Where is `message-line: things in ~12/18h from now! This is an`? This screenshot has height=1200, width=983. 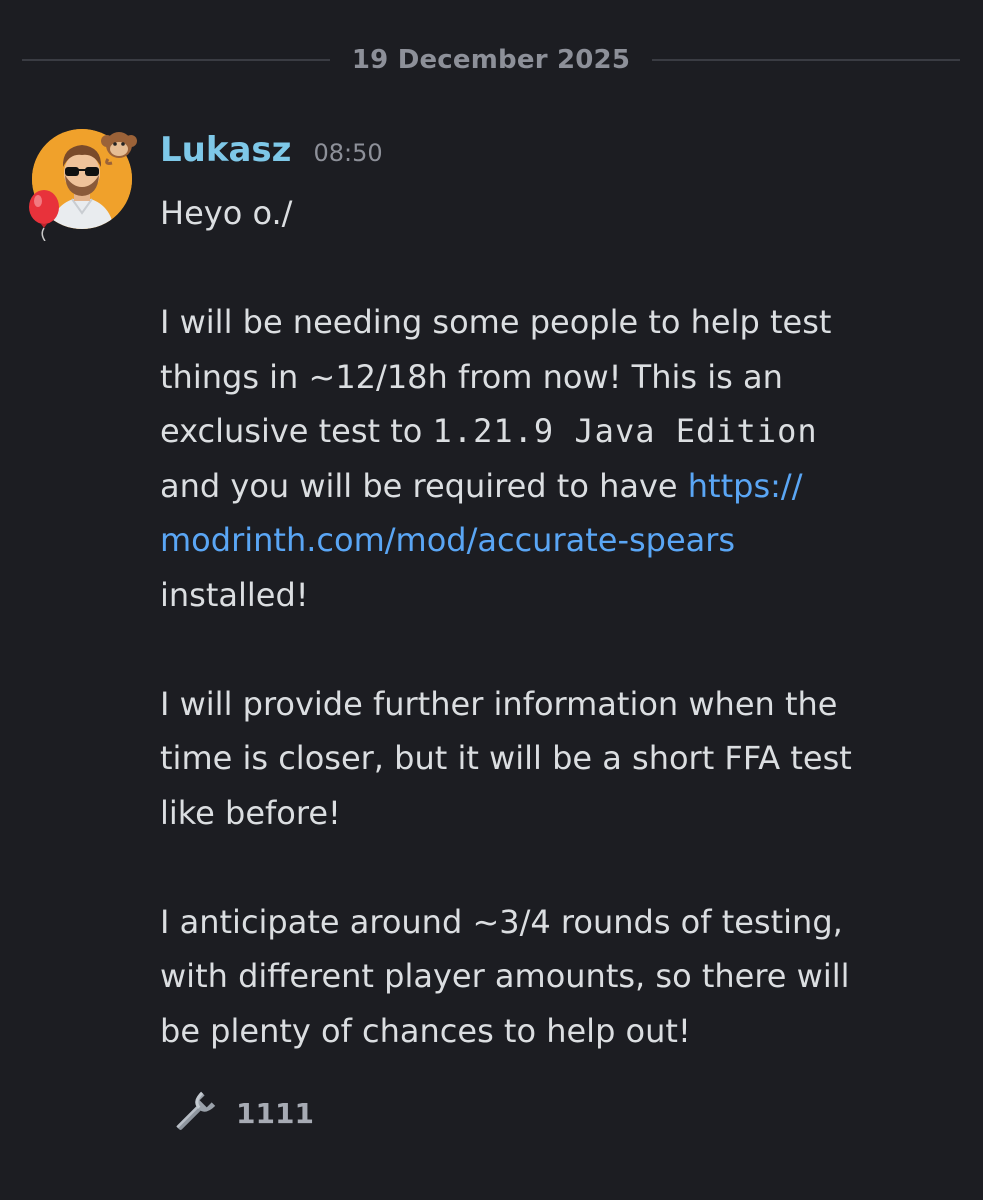 message-line: things in ~12/18h from now! This is an is located at coordinates (471, 376).